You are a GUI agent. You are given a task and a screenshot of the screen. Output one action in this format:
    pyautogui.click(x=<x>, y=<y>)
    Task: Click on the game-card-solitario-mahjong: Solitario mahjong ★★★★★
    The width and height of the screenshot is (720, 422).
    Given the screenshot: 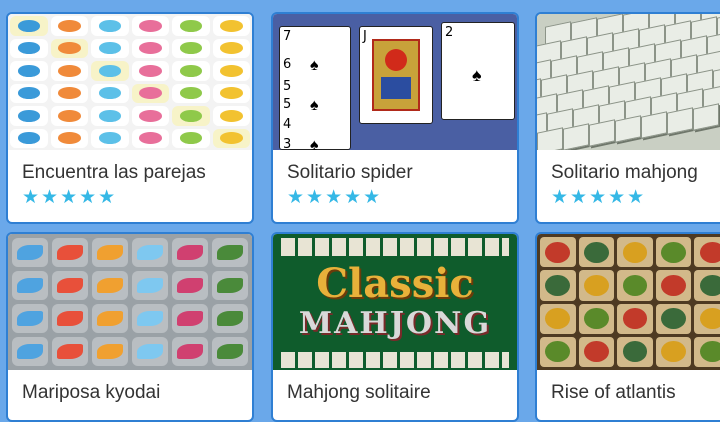 What is the action you would take?
    pyautogui.click(x=627, y=118)
    